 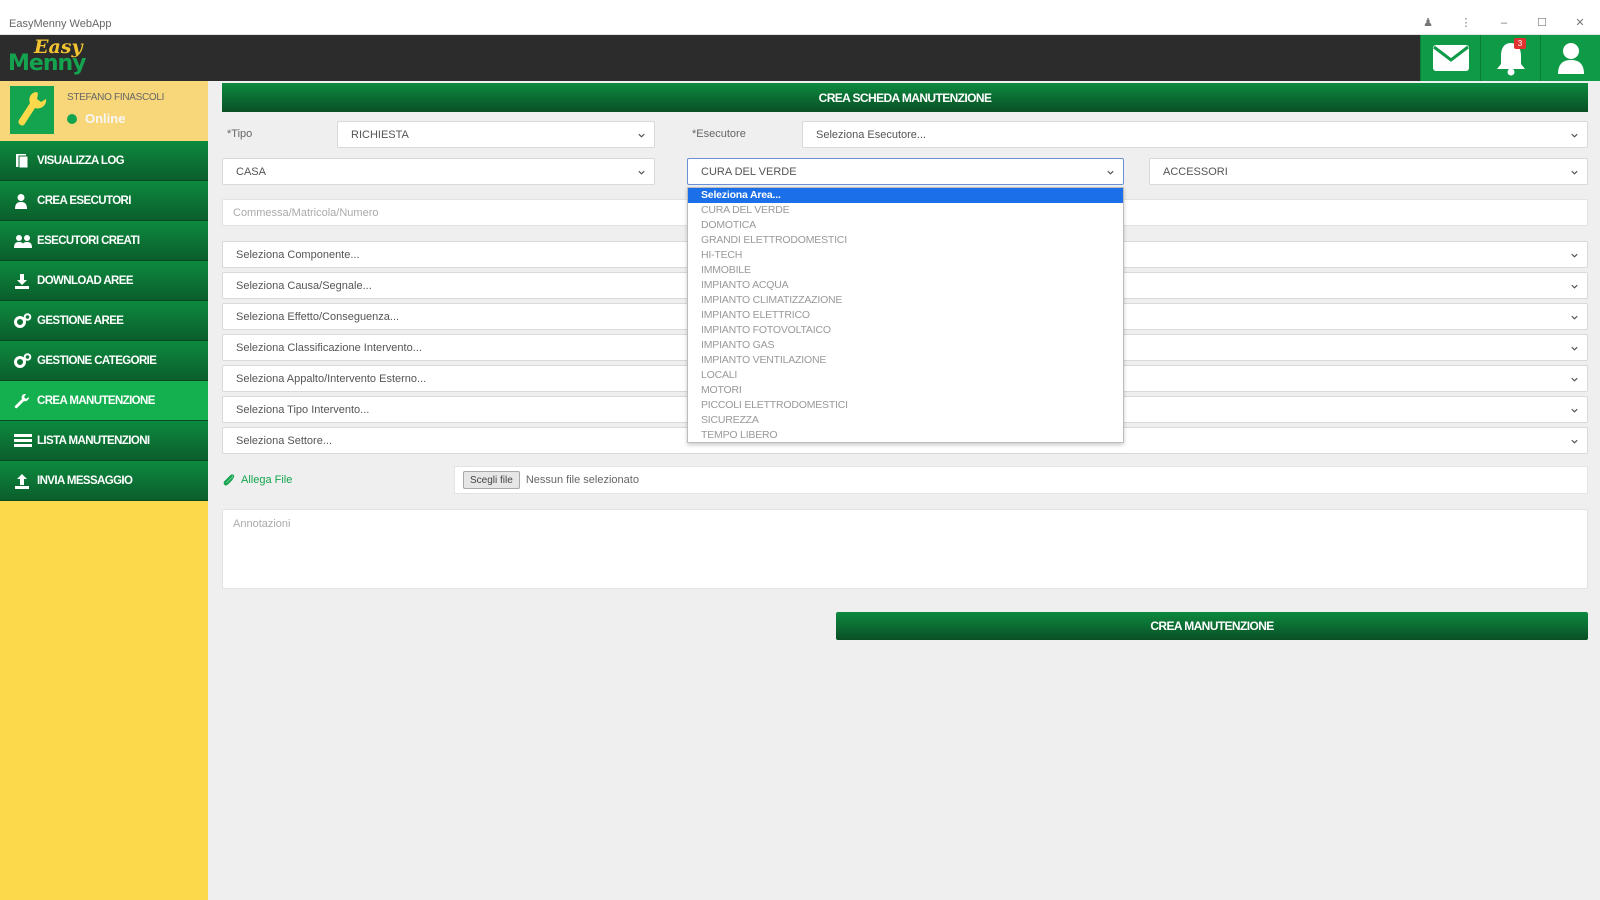 I want to click on window-controls: ♟ ⋮ – ☐ ✕, so click(x=1504, y=23).